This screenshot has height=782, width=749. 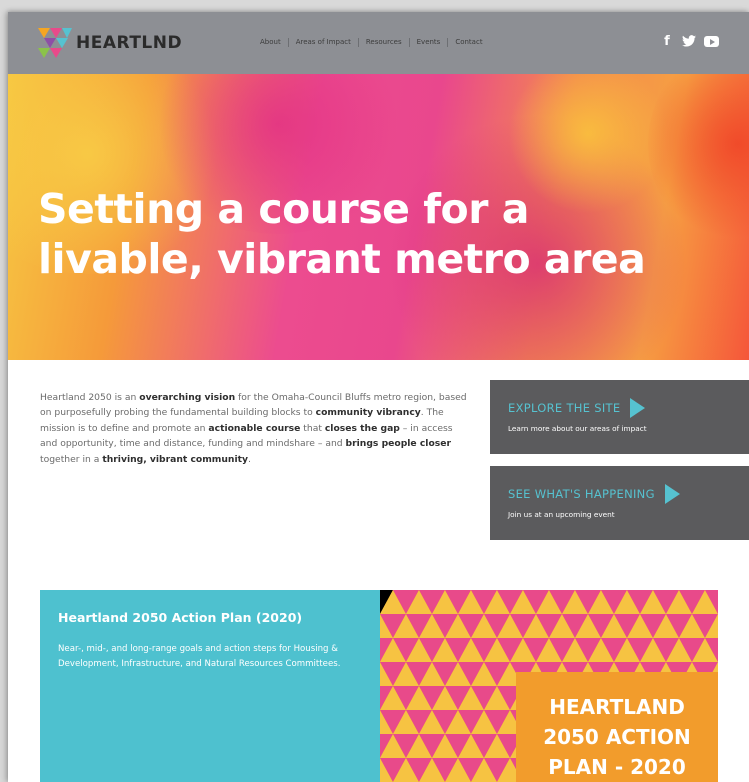 What do you see at coordinates (577, 428) in the screenshot?
I see `cta-subtitle: Learn more about our areas of impact` at bounding box center [577, 428].